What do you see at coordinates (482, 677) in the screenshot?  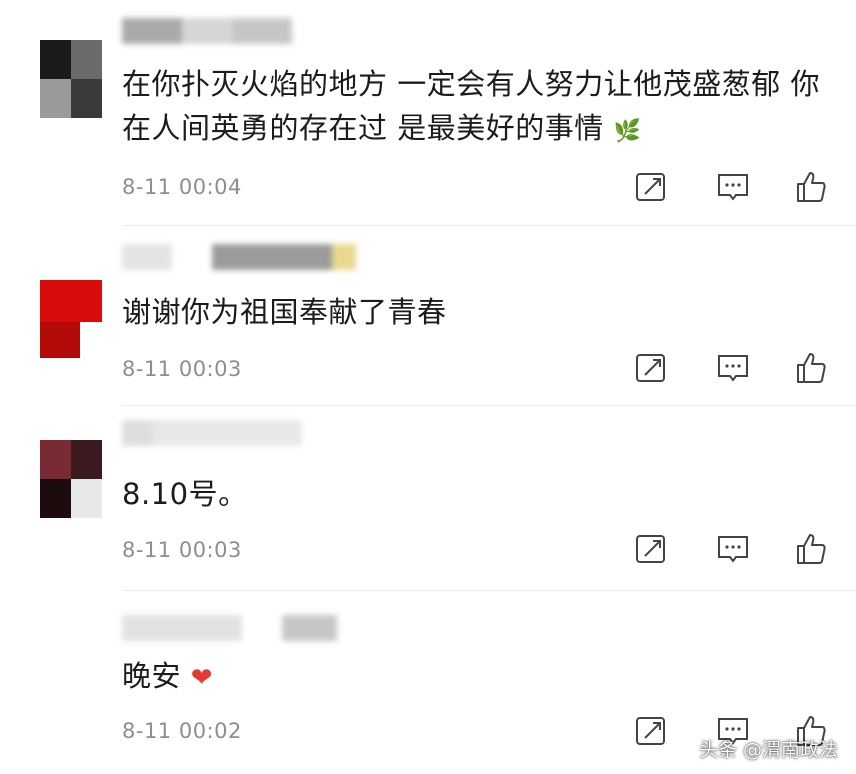 I see `comment-text: 晚安 ❤` at bounding box center [482, 677].